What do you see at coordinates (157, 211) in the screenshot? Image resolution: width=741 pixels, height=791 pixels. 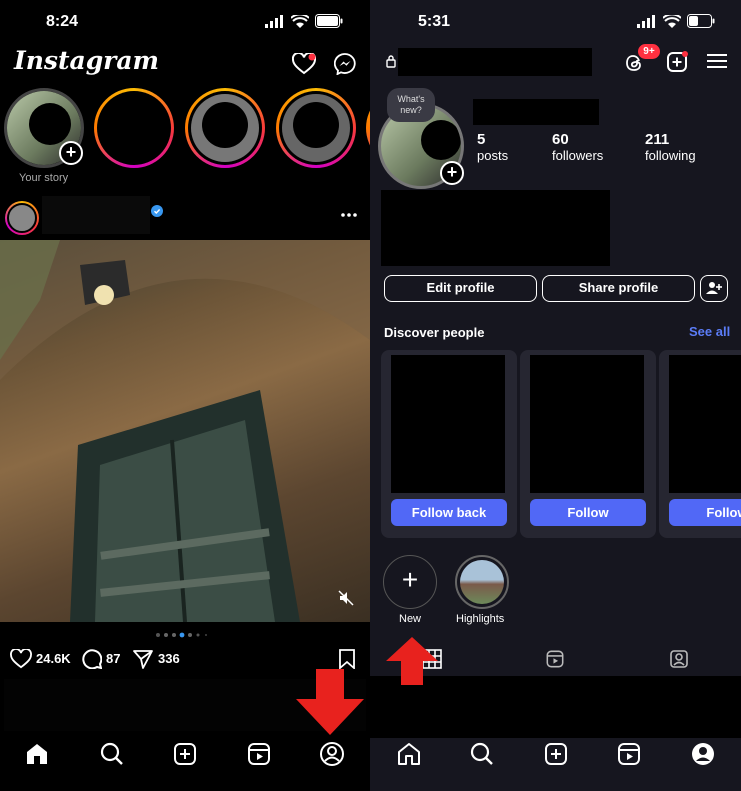 I see `verified-badge-icon` at bounding box center [157, 211].